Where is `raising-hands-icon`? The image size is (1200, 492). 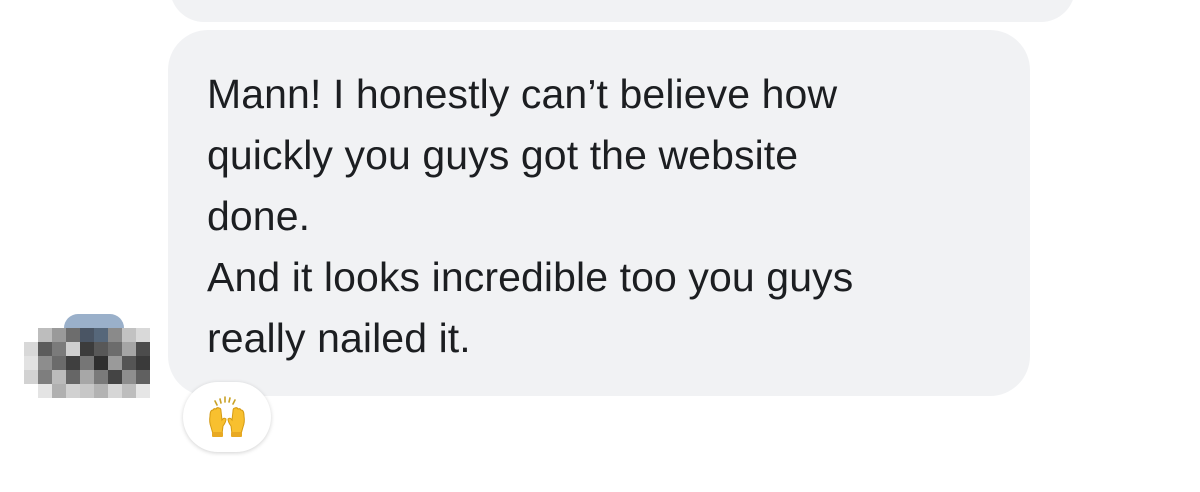 raising-hands-icon is located at coordinates (227, 417).